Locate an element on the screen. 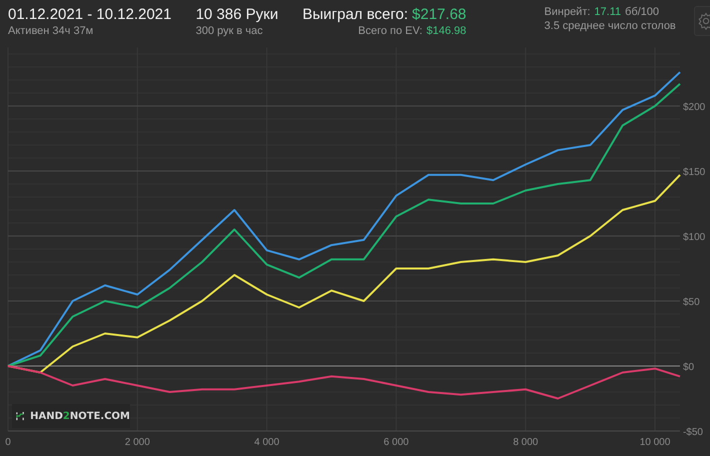 This screenshot has height=456, width=710. winrate-value: 17.11 is located at coordinates (608, 12).